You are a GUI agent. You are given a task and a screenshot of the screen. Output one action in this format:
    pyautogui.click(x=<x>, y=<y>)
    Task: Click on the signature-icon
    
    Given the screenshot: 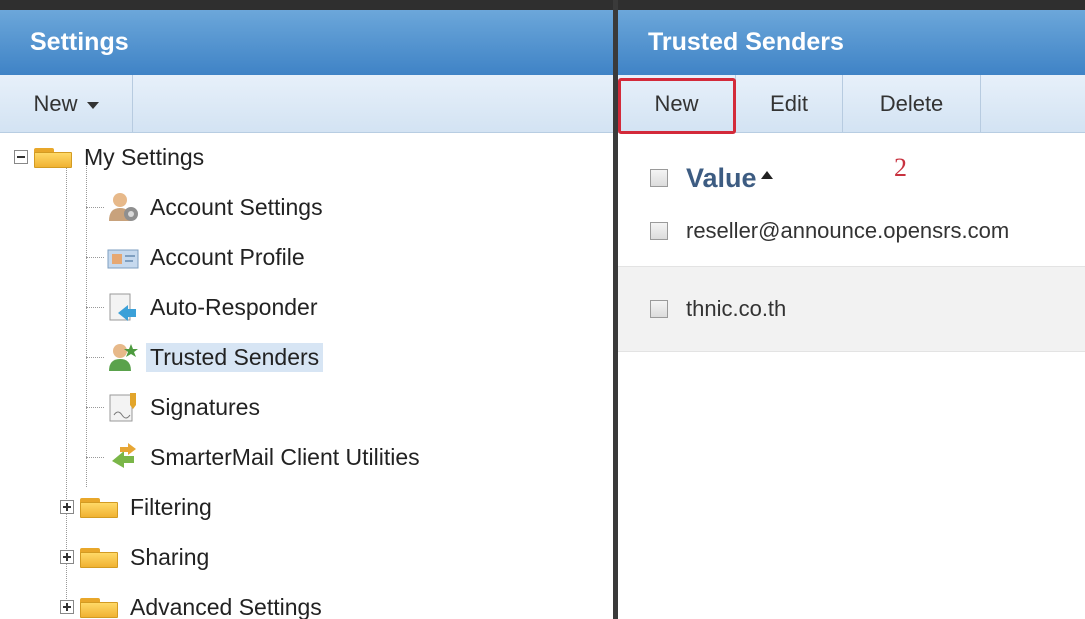 What is the action you would take?
    pyautogui.click(x=123, y=407)
    